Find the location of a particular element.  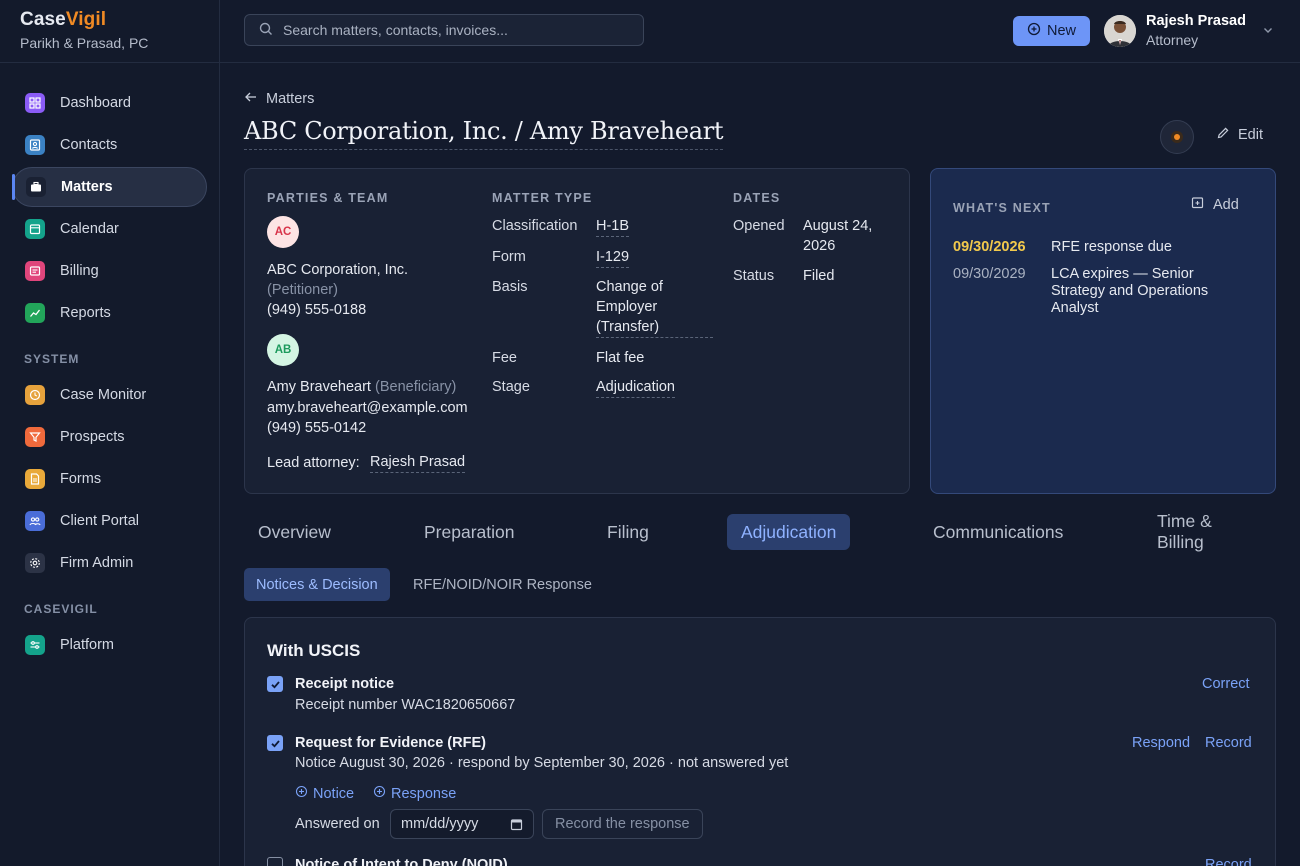

arrow-left-icon is located at coordinates (251, 99).